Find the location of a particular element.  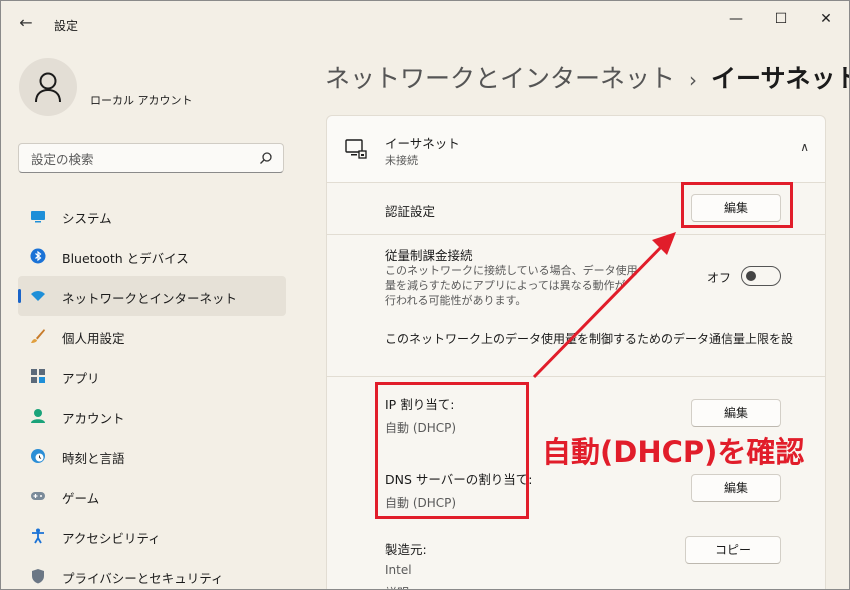

copy-button: コピー is located at coordinates (733, 550).